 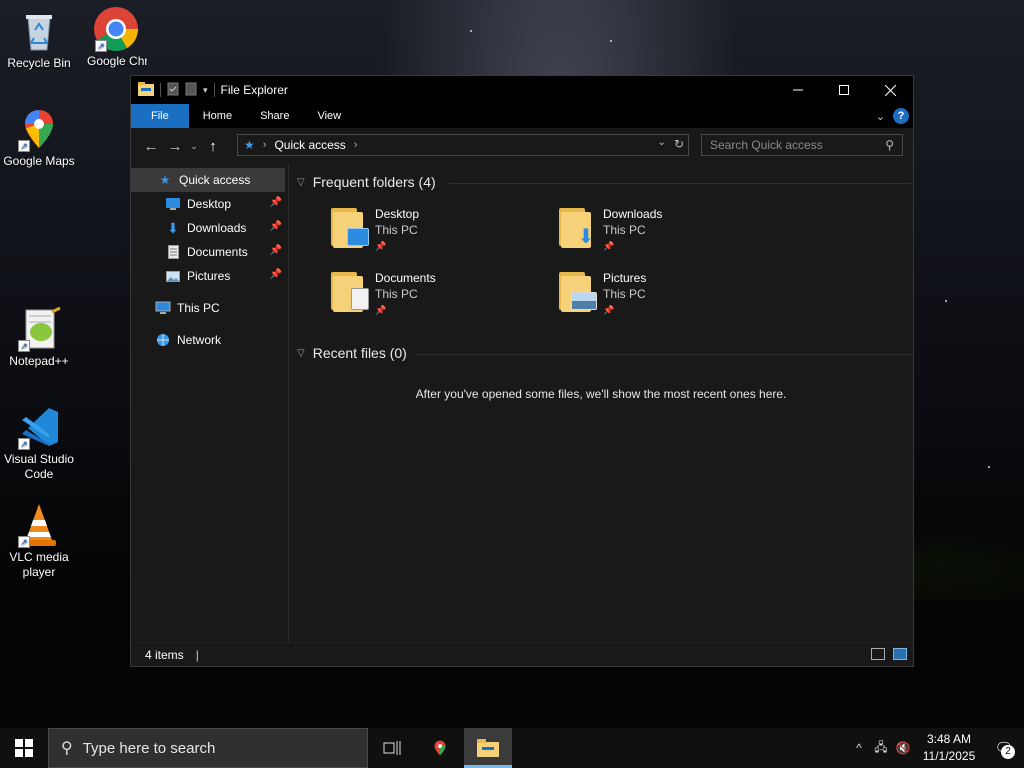 What do you see at coordinates (396, 230) in the screenshot?
I see `folder-location: This PC` at bounding box center [396, 230].